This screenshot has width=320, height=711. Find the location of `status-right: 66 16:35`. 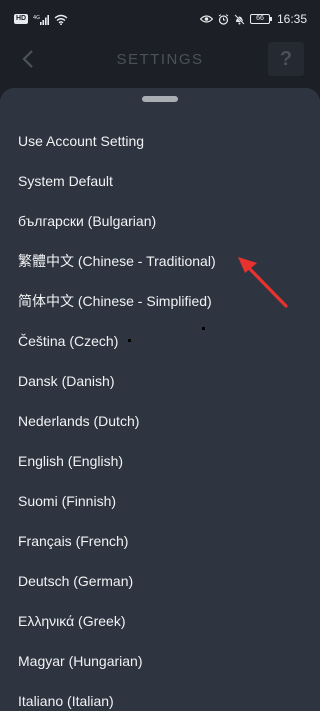

status-right: 66 16:35 is located at coordinates (253, 19).